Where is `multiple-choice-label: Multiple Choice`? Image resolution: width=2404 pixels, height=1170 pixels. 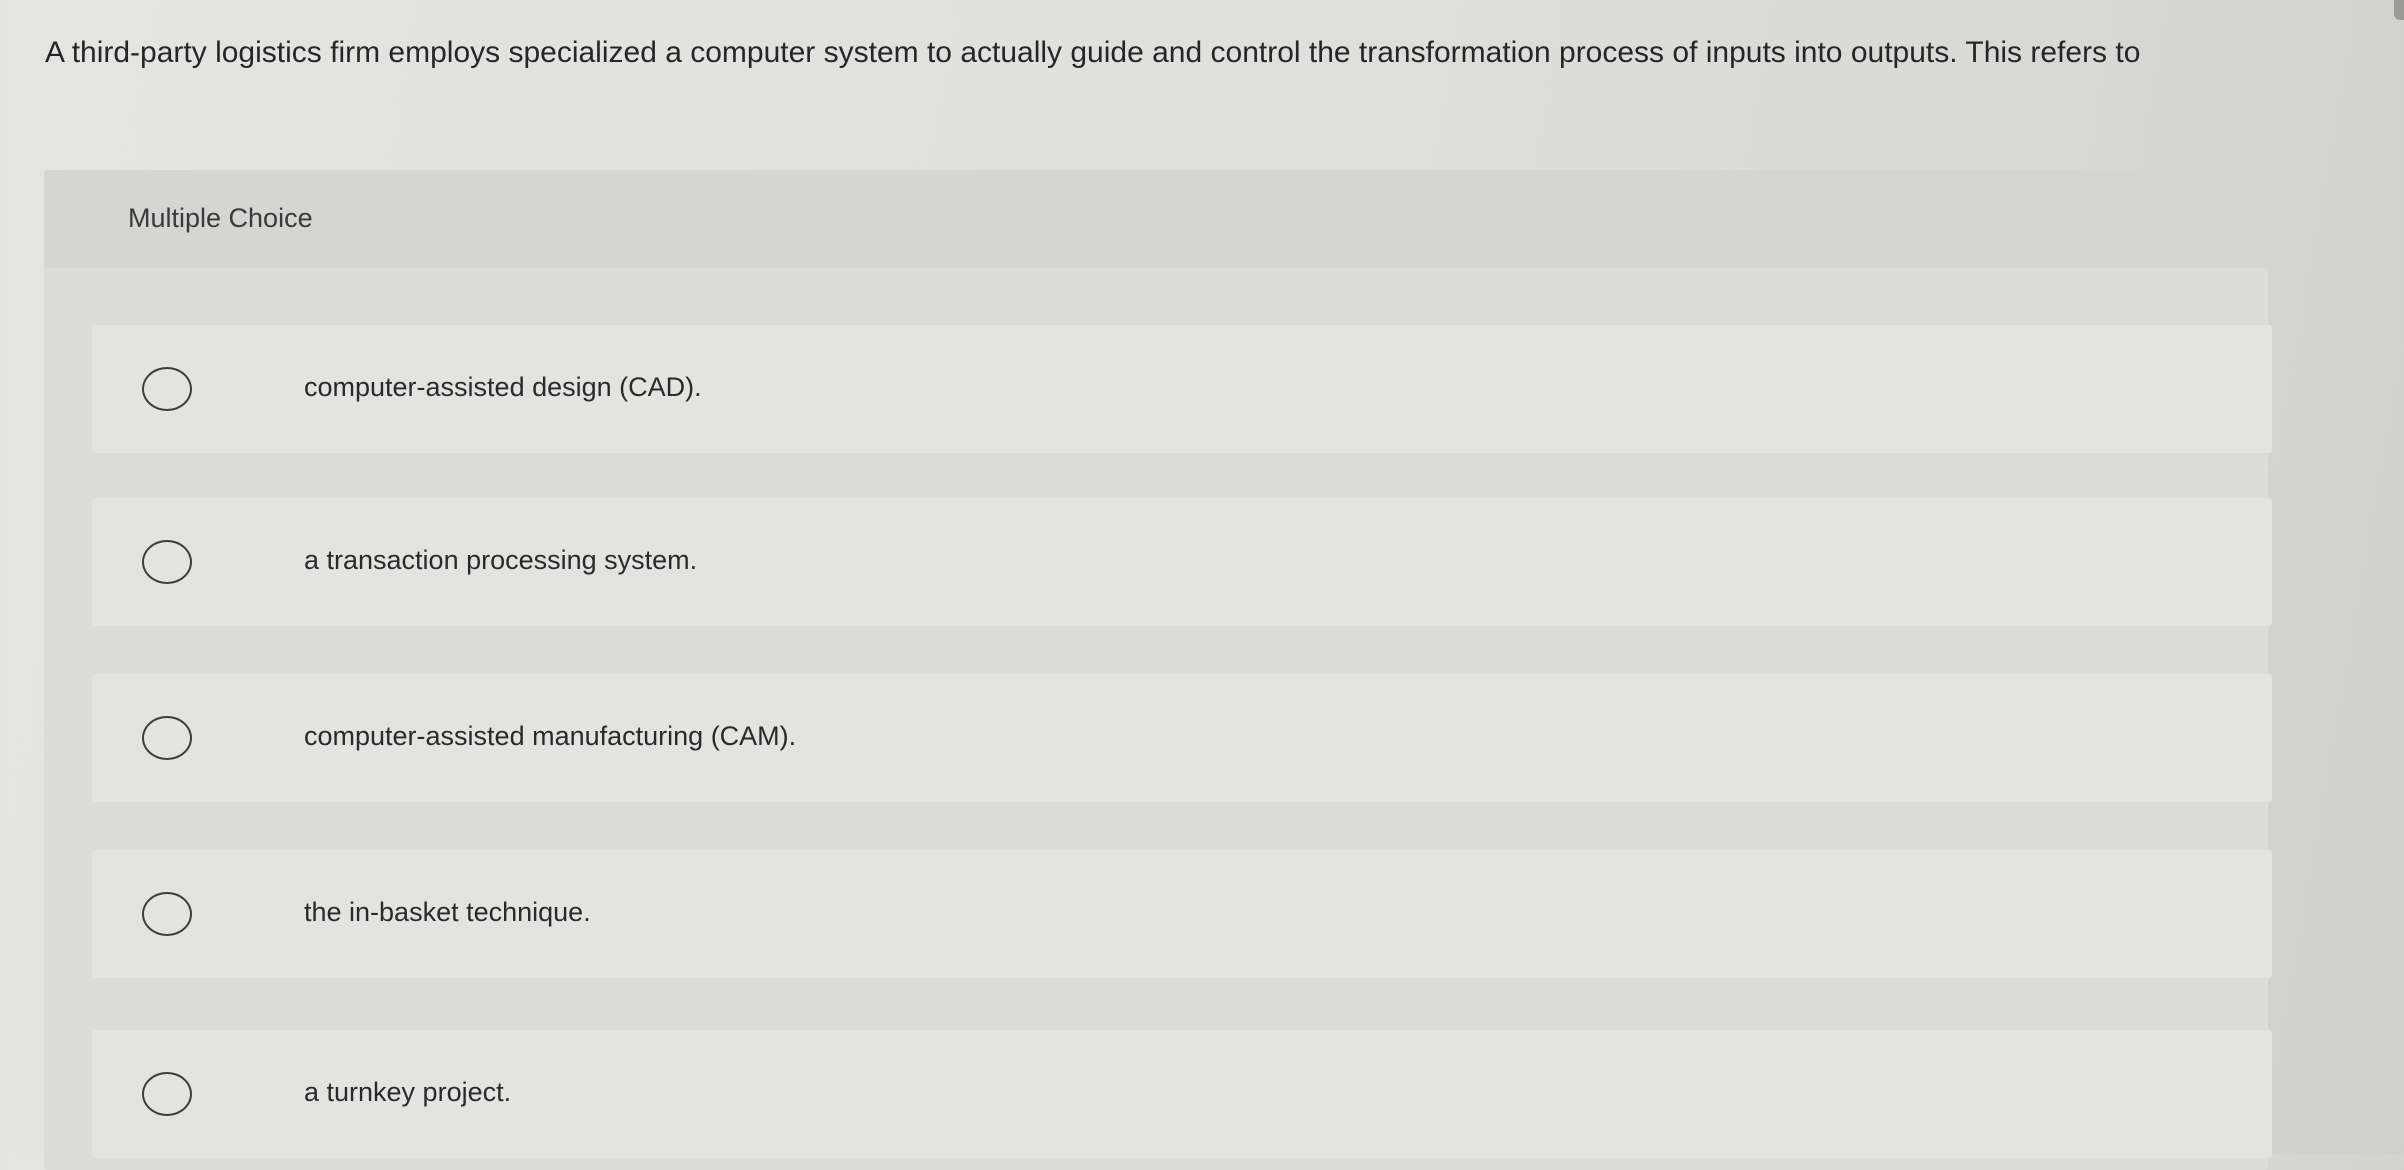 multiple-choice-label: Multiple Choice is located at coordinates (220, 218).